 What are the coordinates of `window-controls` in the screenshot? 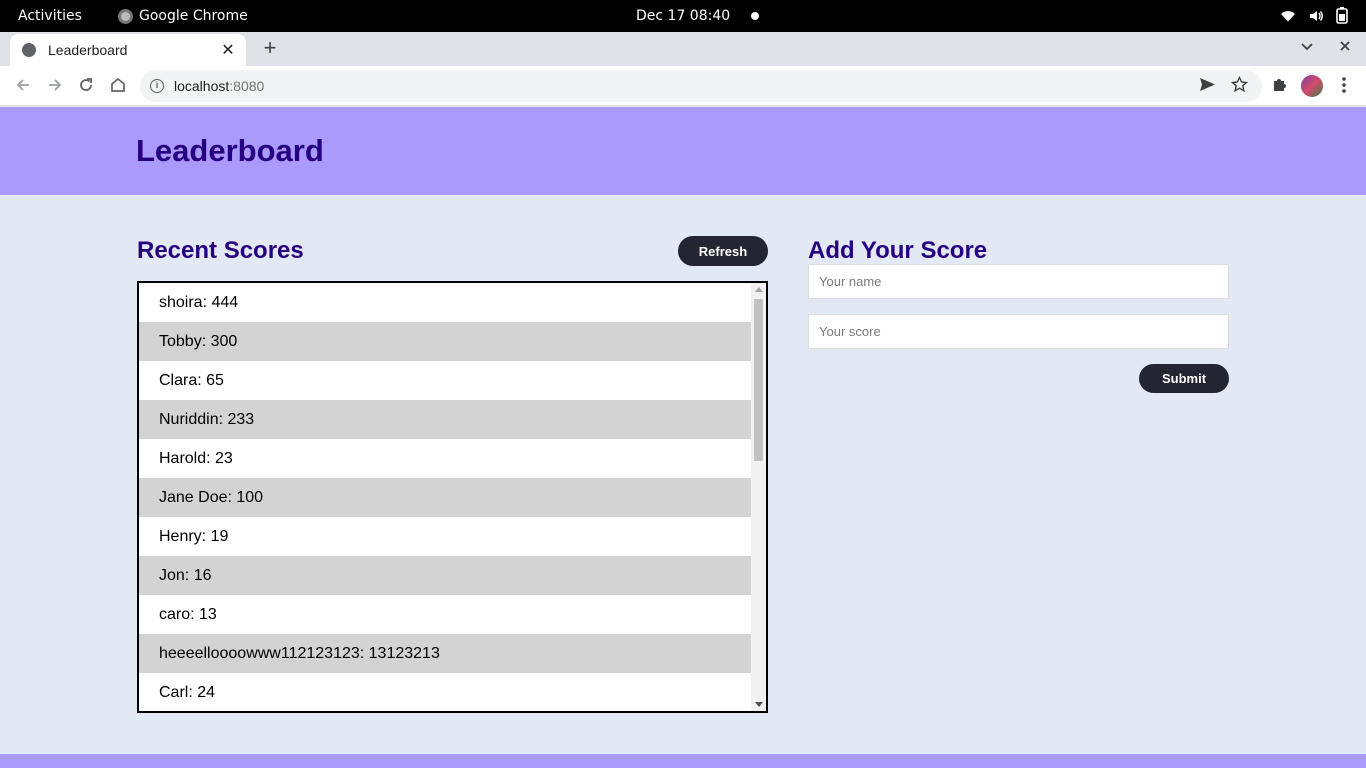 It's located at (1326, 46).